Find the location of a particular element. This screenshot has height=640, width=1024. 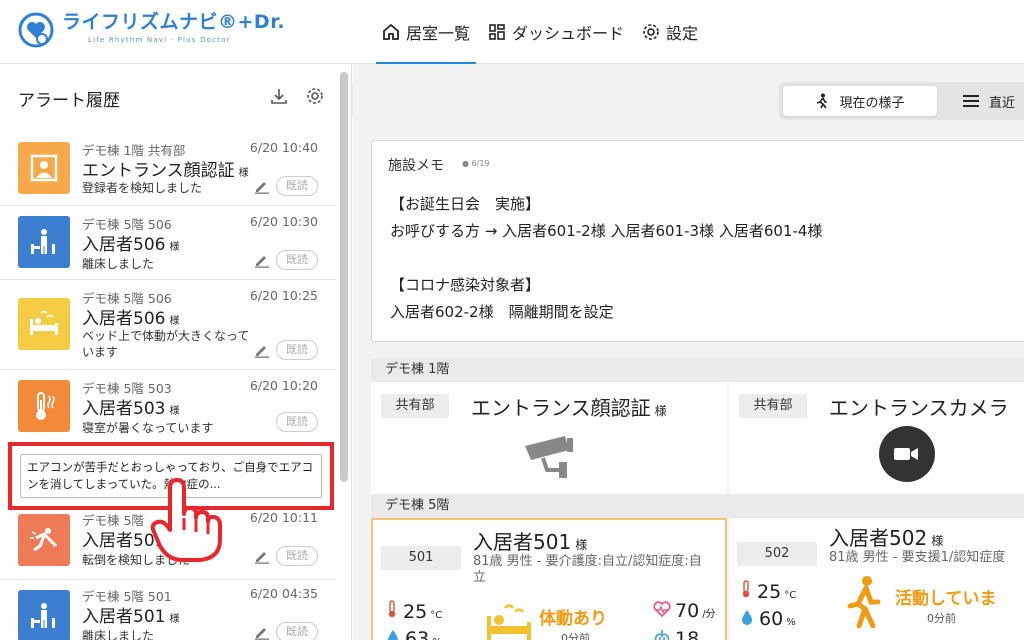

recent-view-button: 直近 is located at coordinates (989, 101).